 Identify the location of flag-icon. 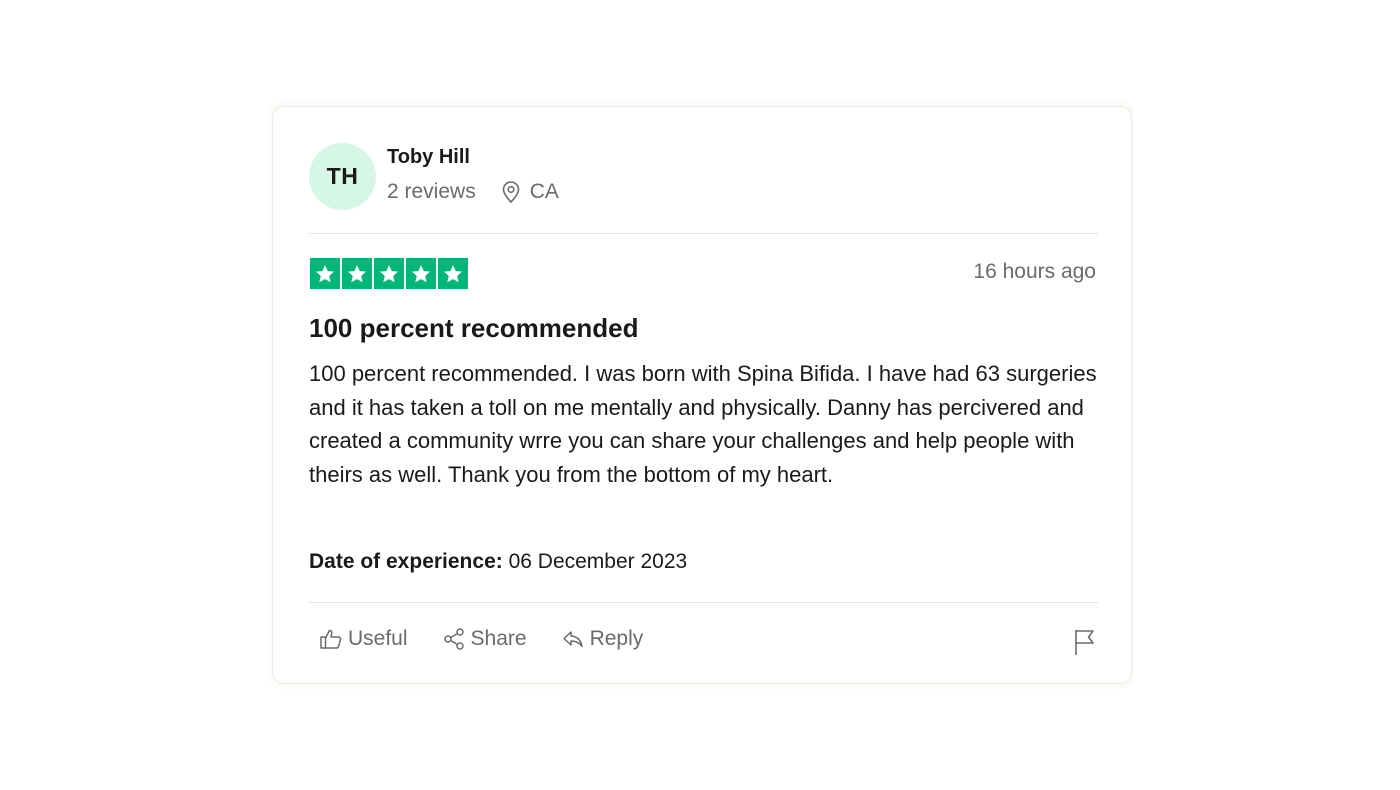
(1085, 642).